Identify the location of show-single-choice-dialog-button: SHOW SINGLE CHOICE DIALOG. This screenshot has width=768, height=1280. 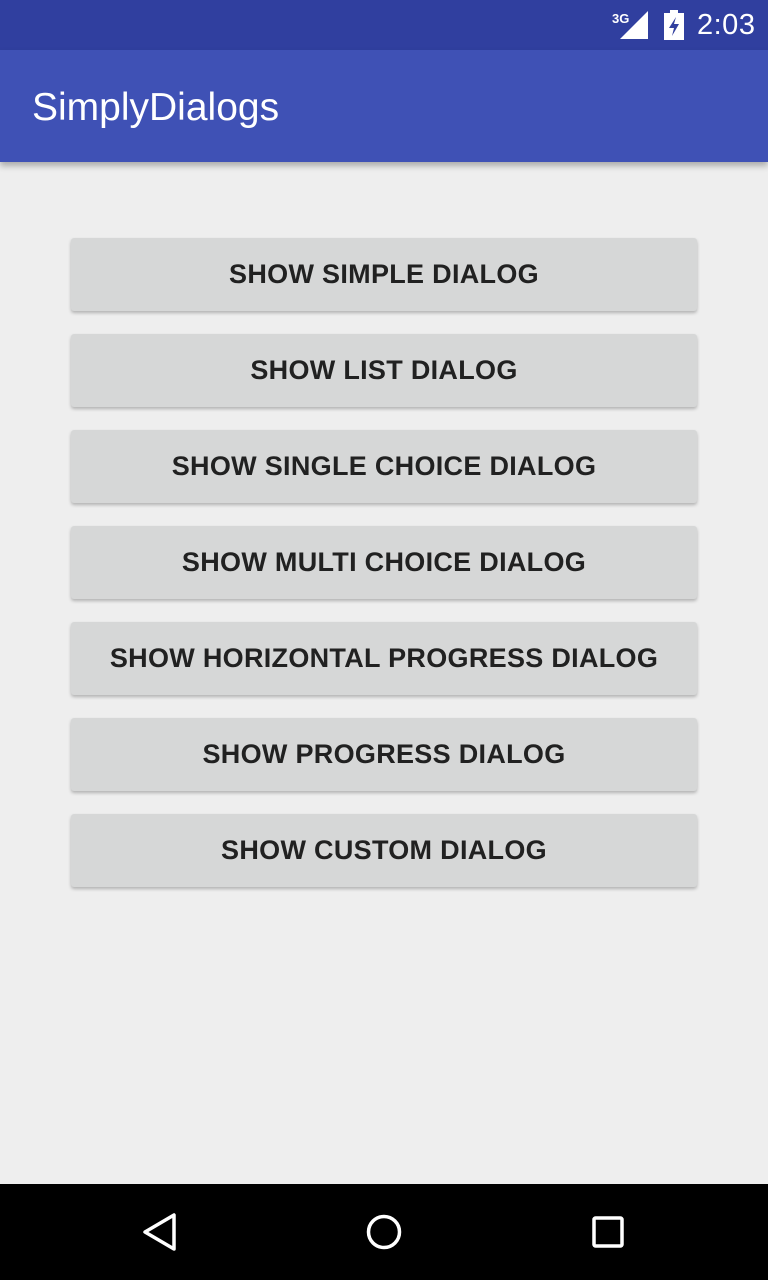
(384, 466).